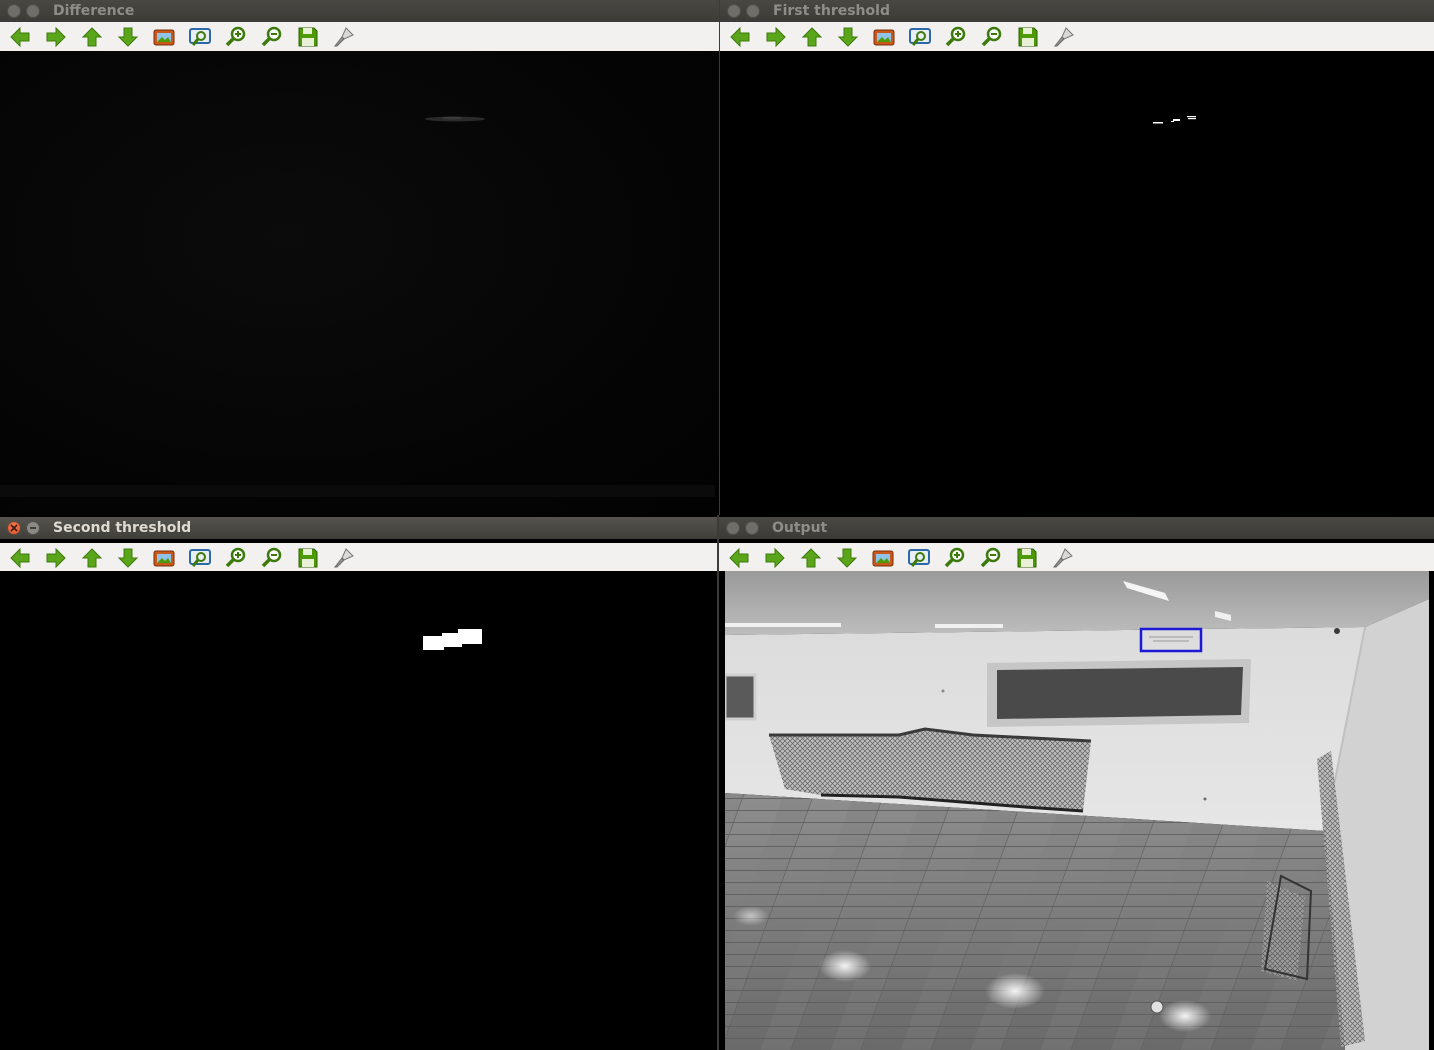 Image resolution: width=1434 pixels, height=1050 pixels. I want to click on title-bar: Second threshold, so click(358, 528).